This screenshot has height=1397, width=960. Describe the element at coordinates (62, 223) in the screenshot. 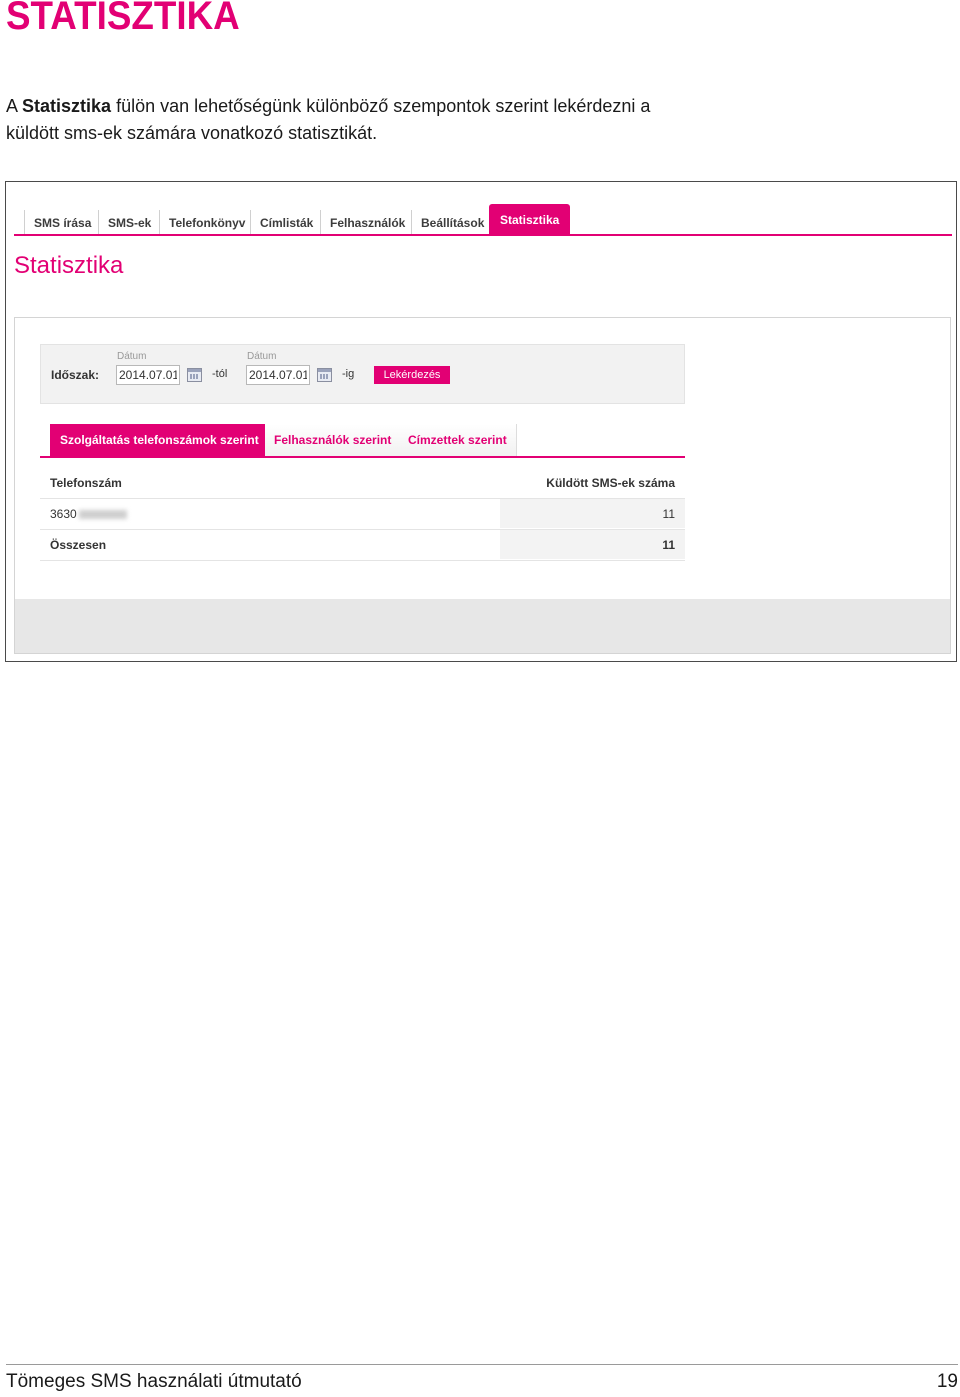

I see `nav-tab-sms-iras: SMS írása` at that location.